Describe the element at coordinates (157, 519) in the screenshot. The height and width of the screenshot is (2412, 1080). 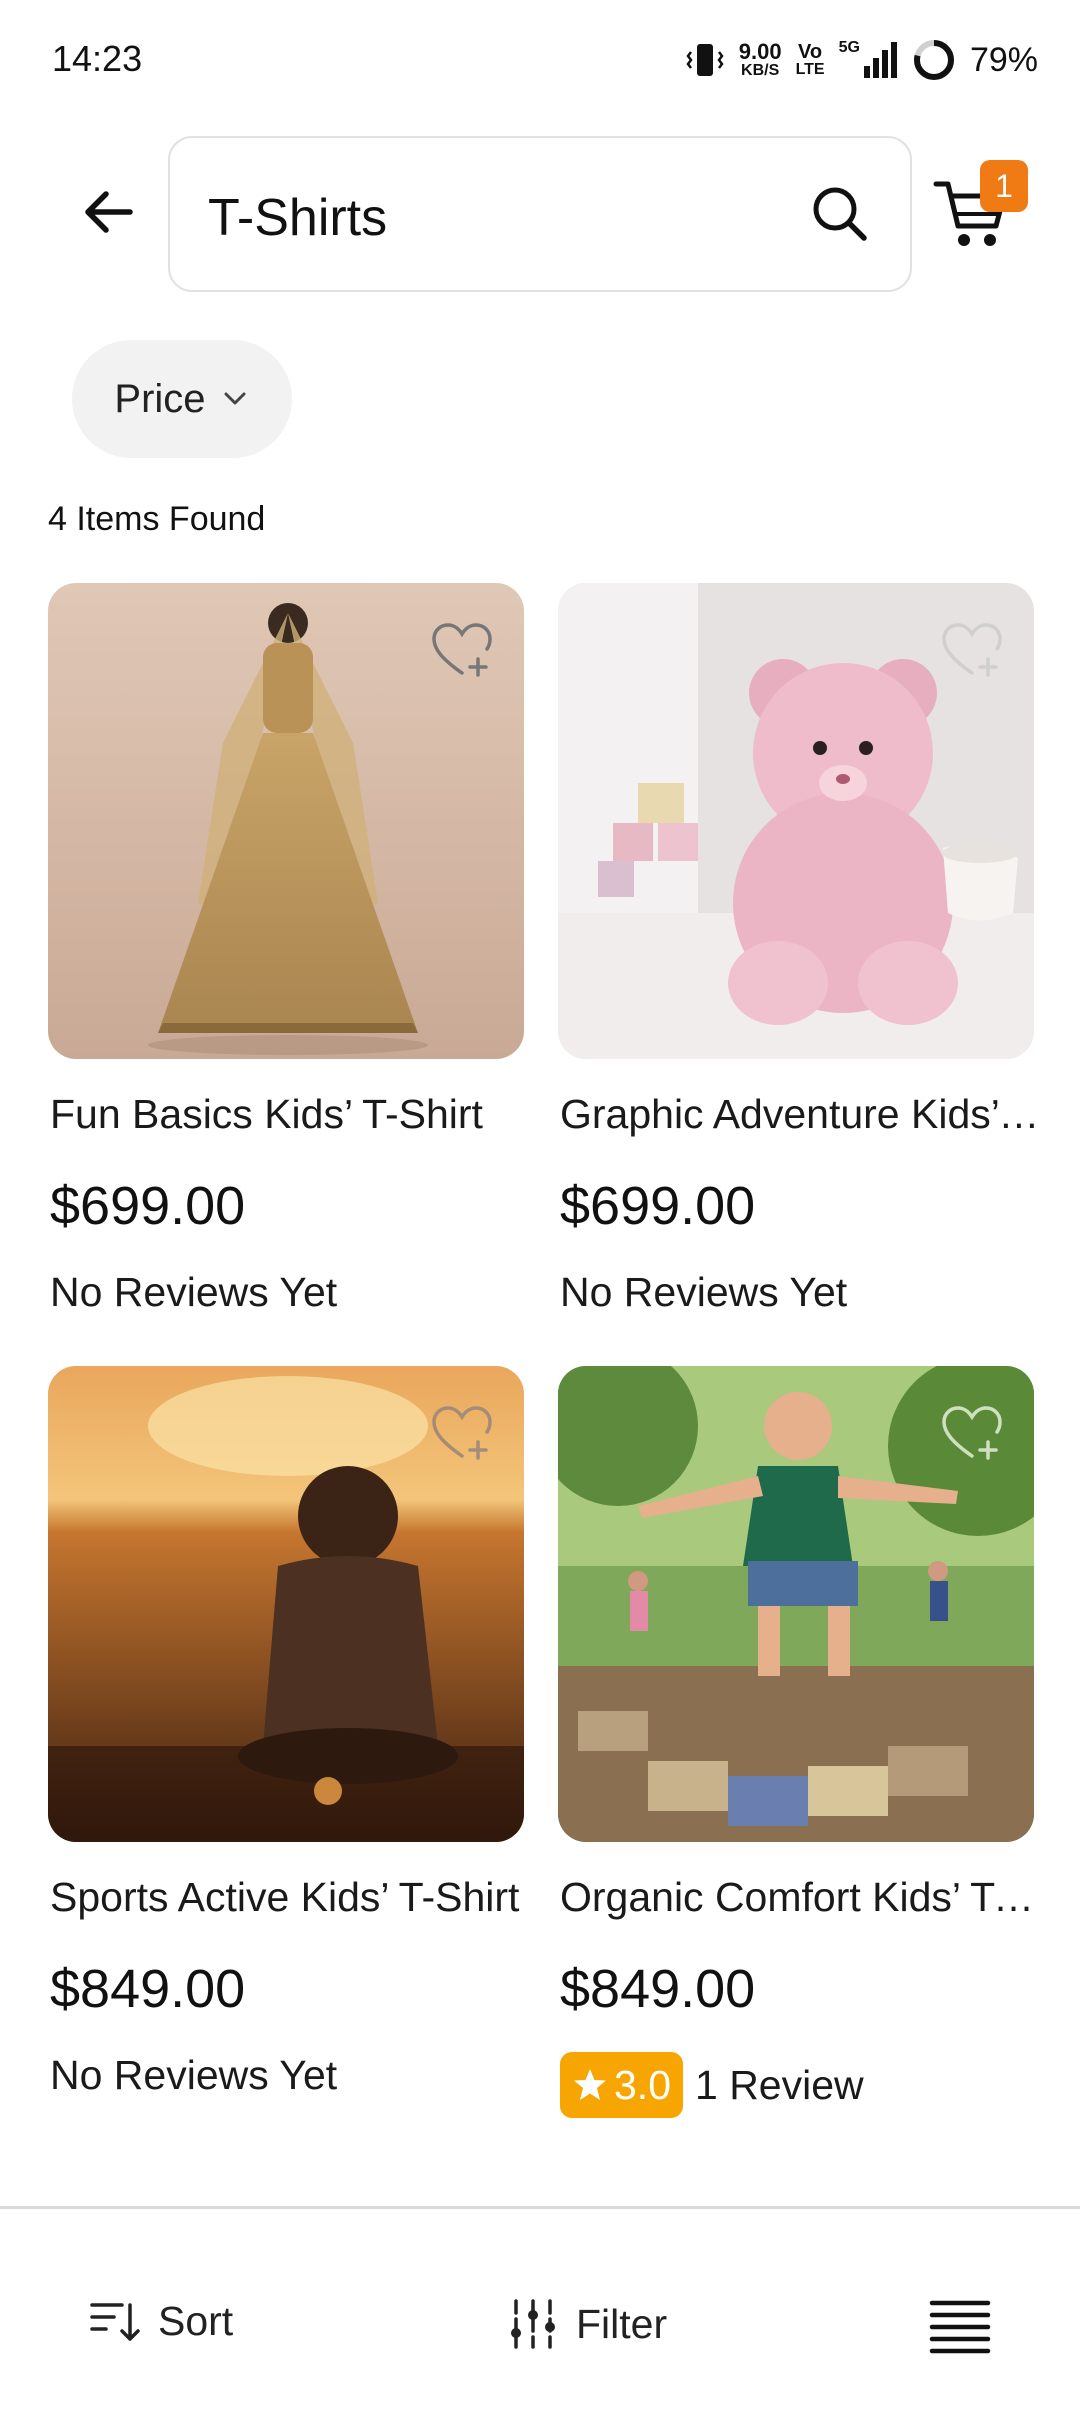
I see `results-count: 4 Items Found` at that location.